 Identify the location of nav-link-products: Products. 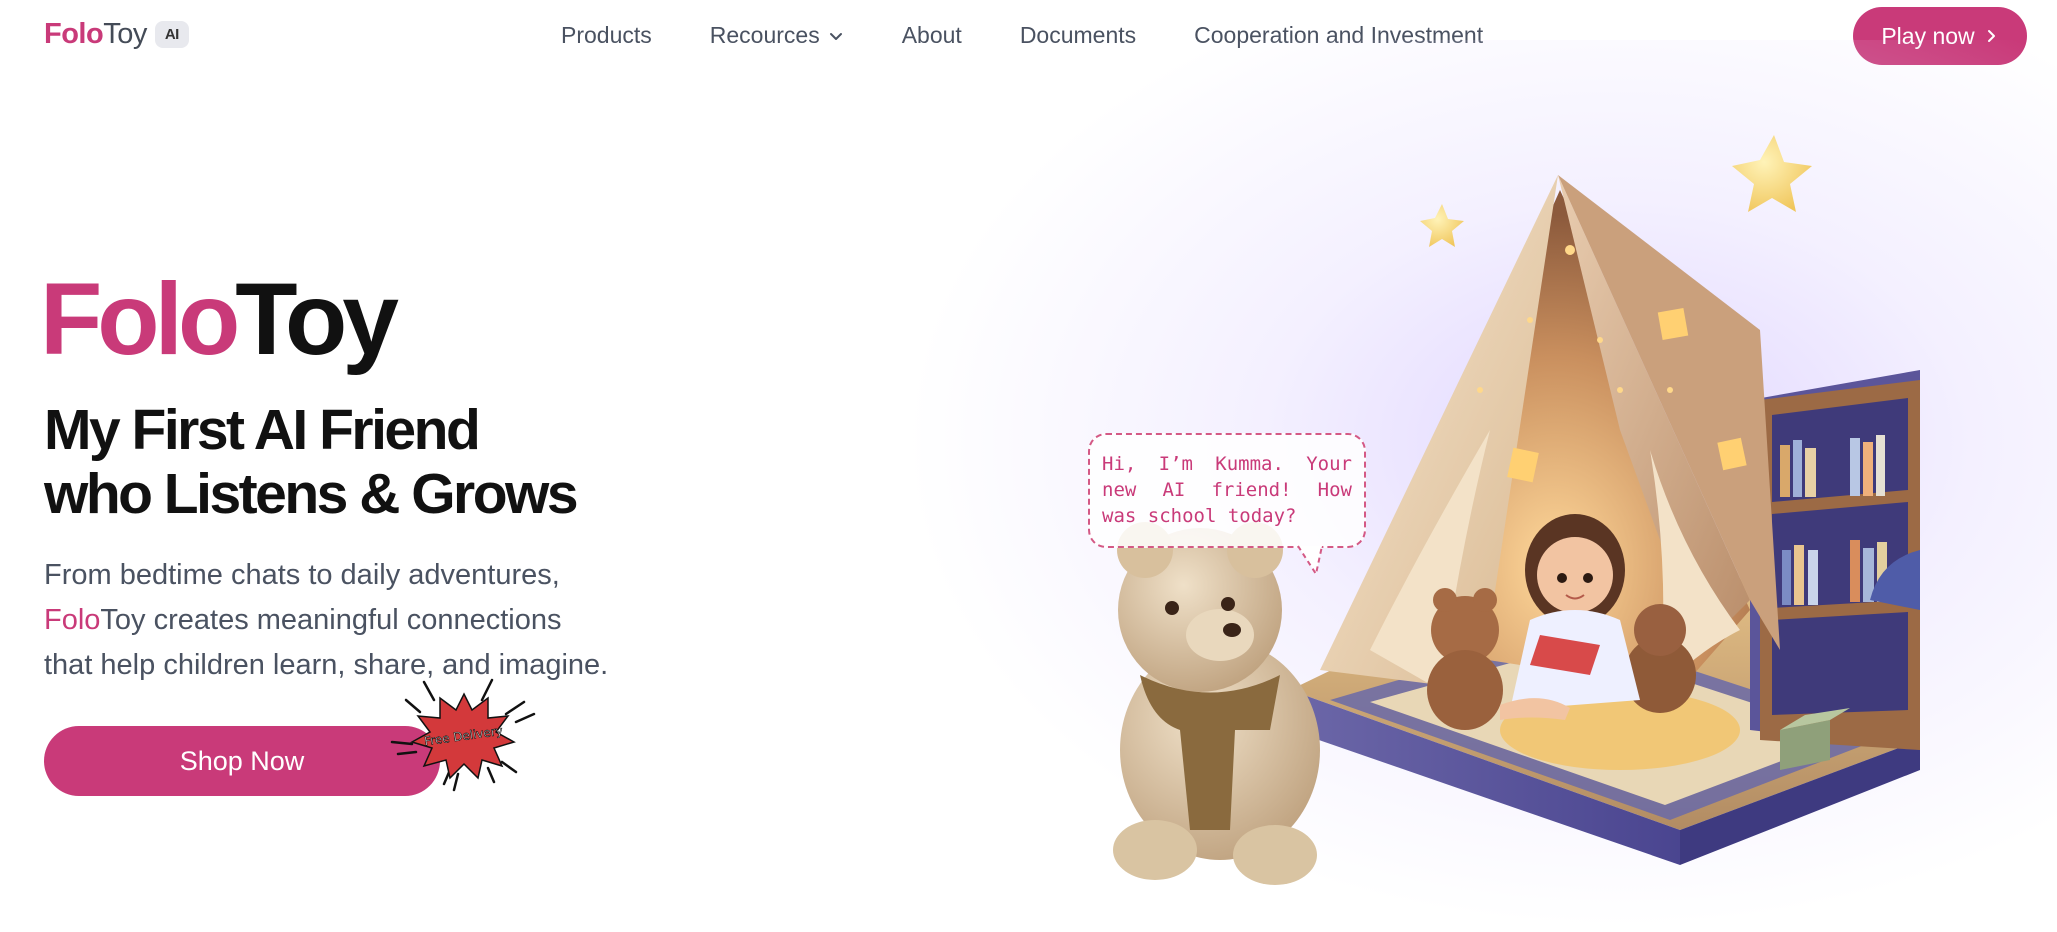
(606, 35).